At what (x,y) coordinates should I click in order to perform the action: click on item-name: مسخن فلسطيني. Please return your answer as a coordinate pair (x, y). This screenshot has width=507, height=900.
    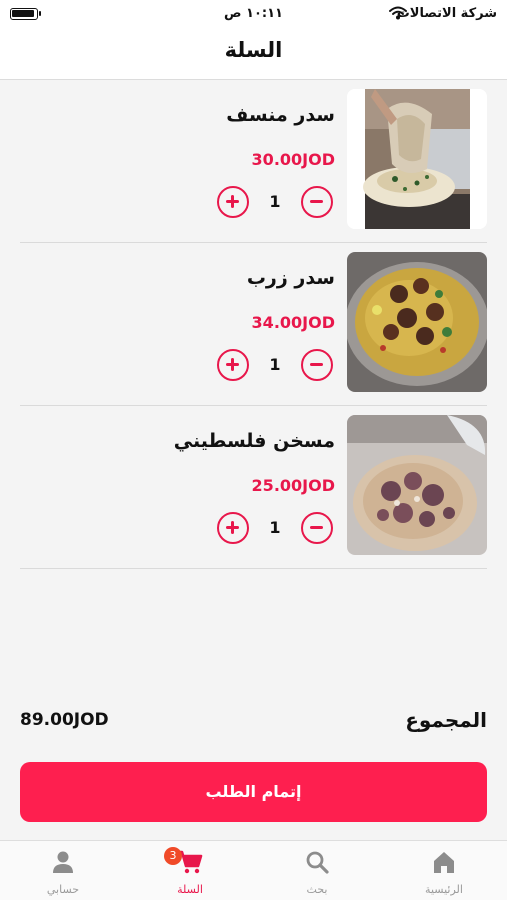
    Looking at the image, I should click on (254, 441).